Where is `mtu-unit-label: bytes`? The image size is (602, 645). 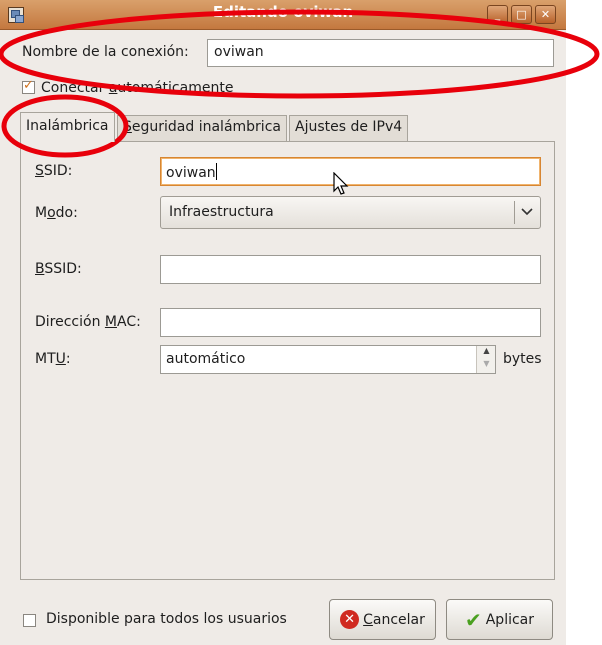 mtu-unit-label: bytes is located at coordinates (522, 359).